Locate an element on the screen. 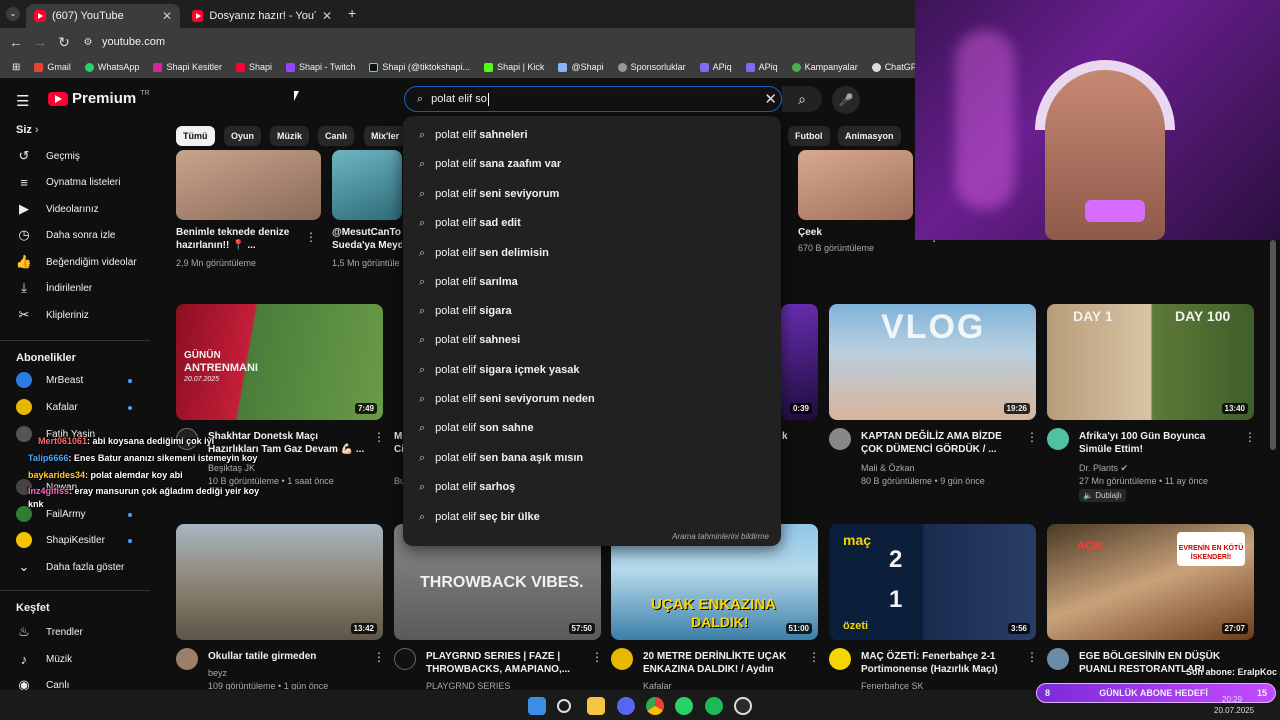  sidebar-item-downloads: ⤓ İndirilenler is located at coordinates (54, 288).